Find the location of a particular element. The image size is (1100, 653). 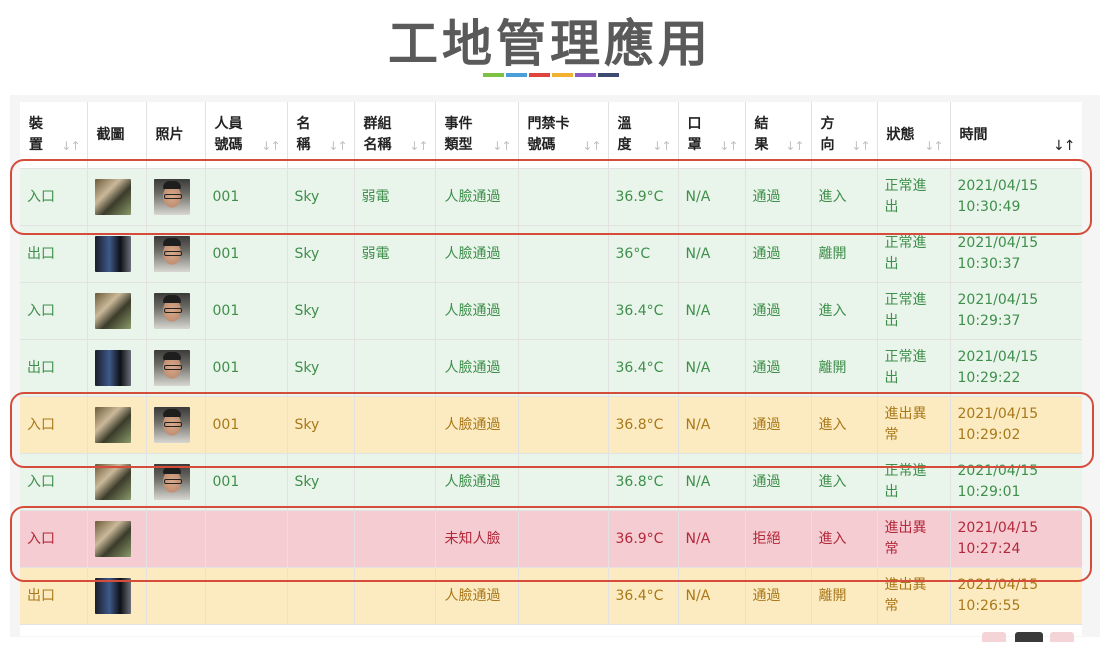

snapshot-cell is located at coordinates (117, 311).